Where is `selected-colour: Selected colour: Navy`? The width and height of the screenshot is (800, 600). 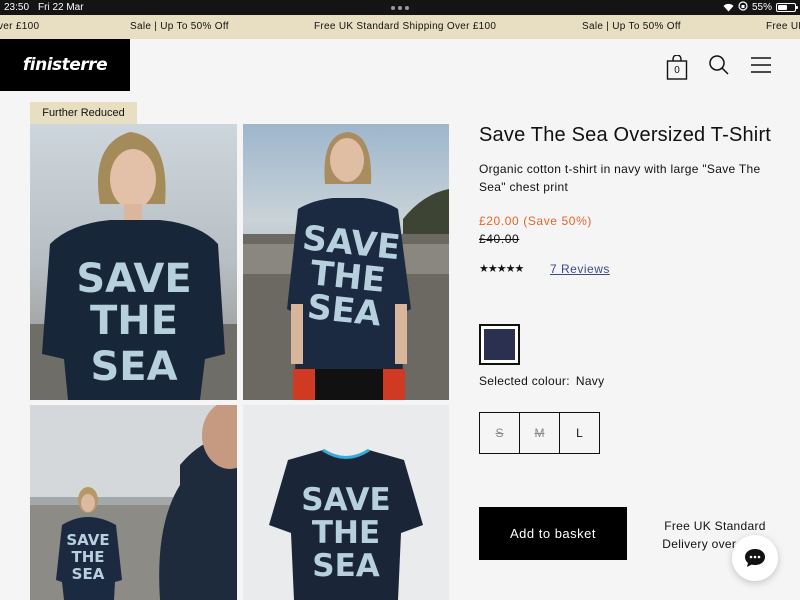
selected-colour: Selected colour: Navy is located at coordinates (541, 381).